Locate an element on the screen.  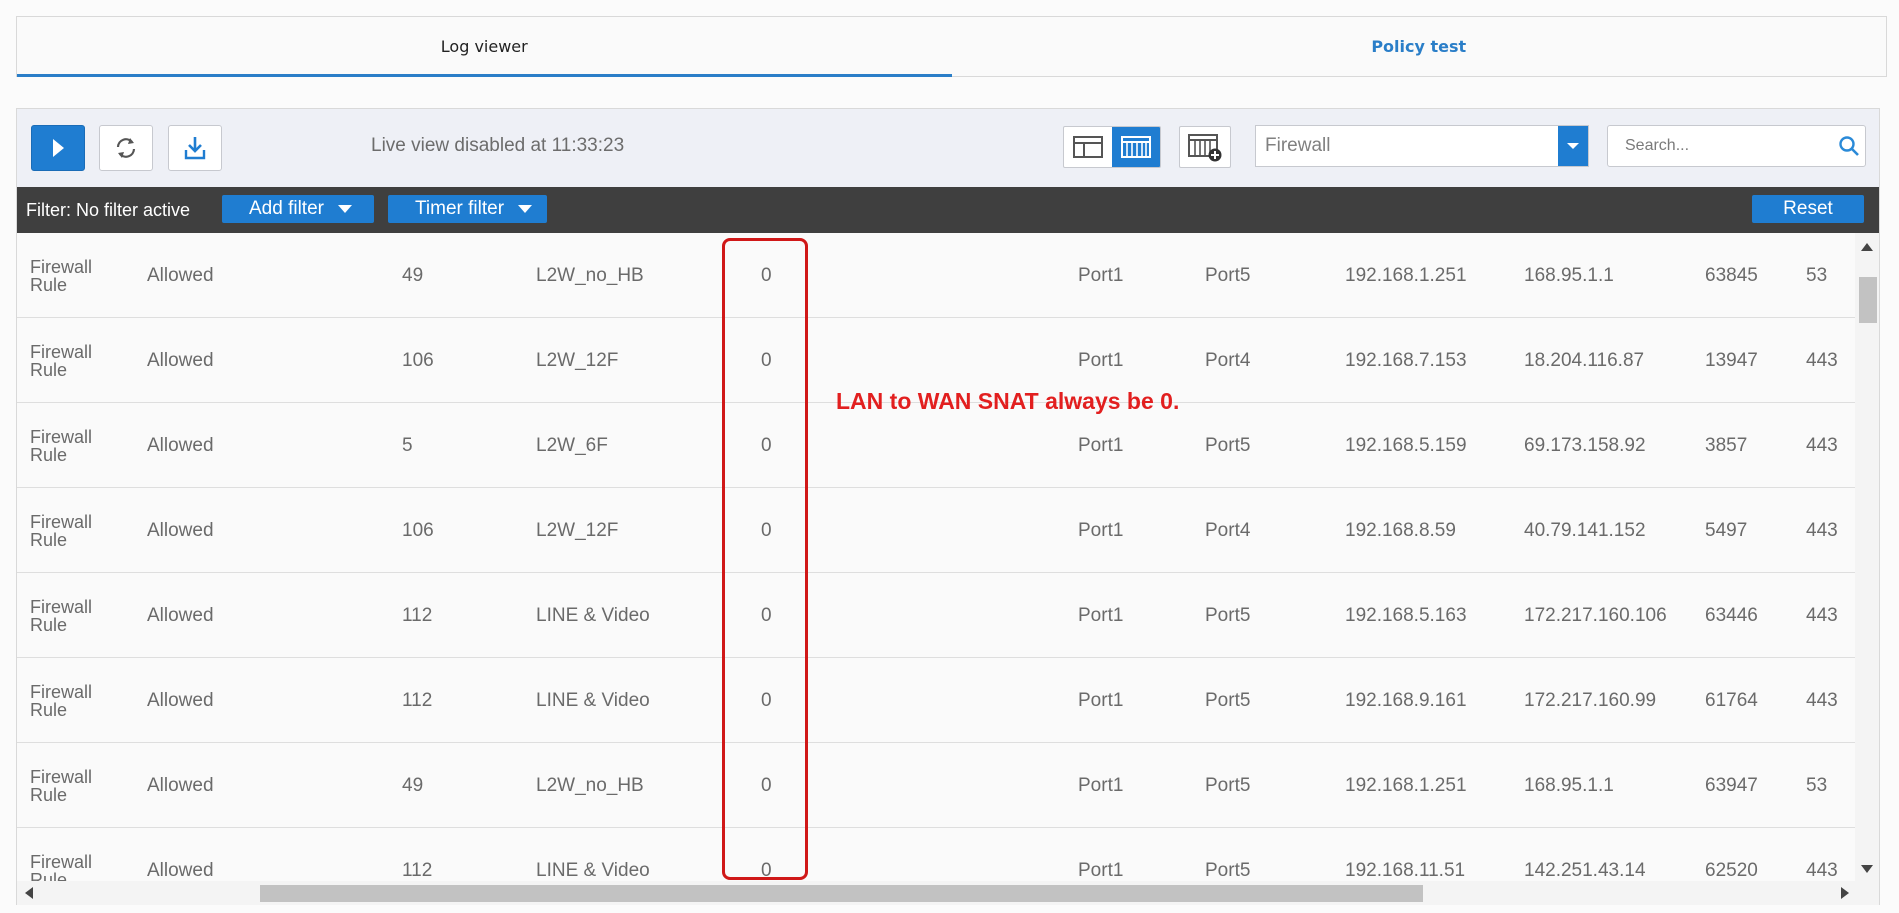
scroll-left-icon is located at coordinates (29, 893).